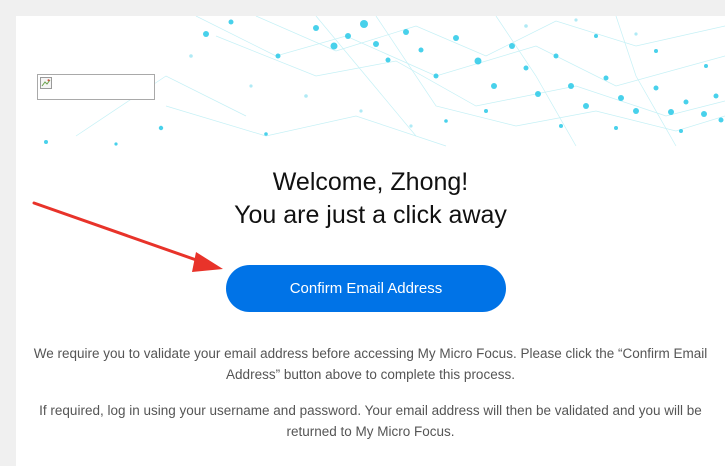  I want to click on confirm-email-button: Confirm Email Address, so click(366, 288).